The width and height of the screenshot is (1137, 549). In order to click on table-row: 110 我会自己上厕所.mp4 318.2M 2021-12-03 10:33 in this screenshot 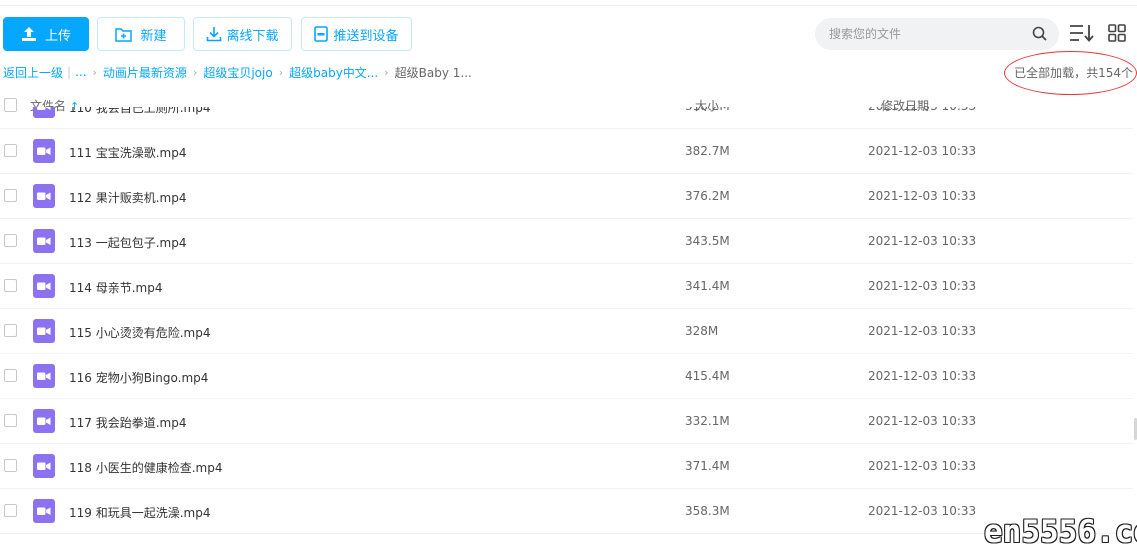, I will do `click(566, 118)`.